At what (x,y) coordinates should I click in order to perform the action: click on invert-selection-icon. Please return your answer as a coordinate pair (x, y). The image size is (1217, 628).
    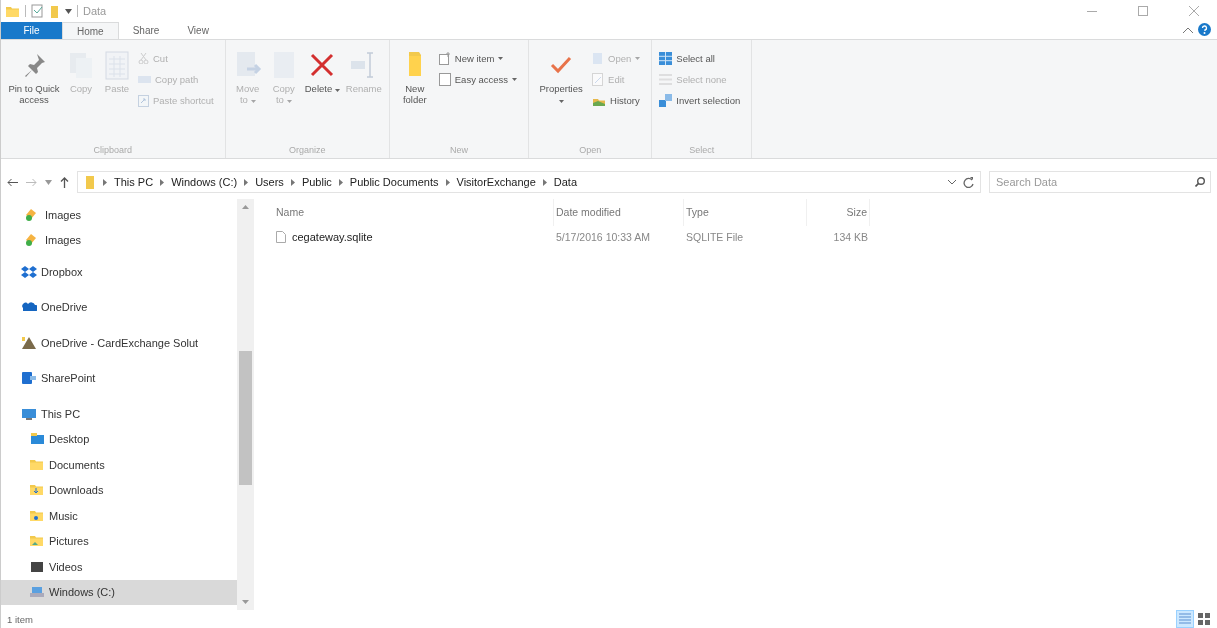
    Looking at the image, I should click on (666, 100).